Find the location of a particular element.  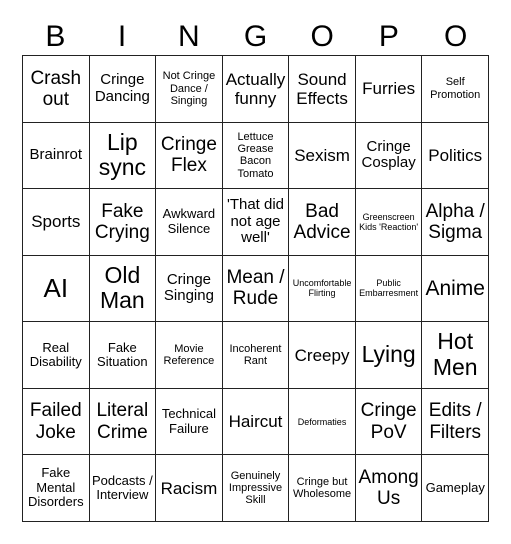

bingo-cell: Cringe Dancing is located at coordinates (123, 89).